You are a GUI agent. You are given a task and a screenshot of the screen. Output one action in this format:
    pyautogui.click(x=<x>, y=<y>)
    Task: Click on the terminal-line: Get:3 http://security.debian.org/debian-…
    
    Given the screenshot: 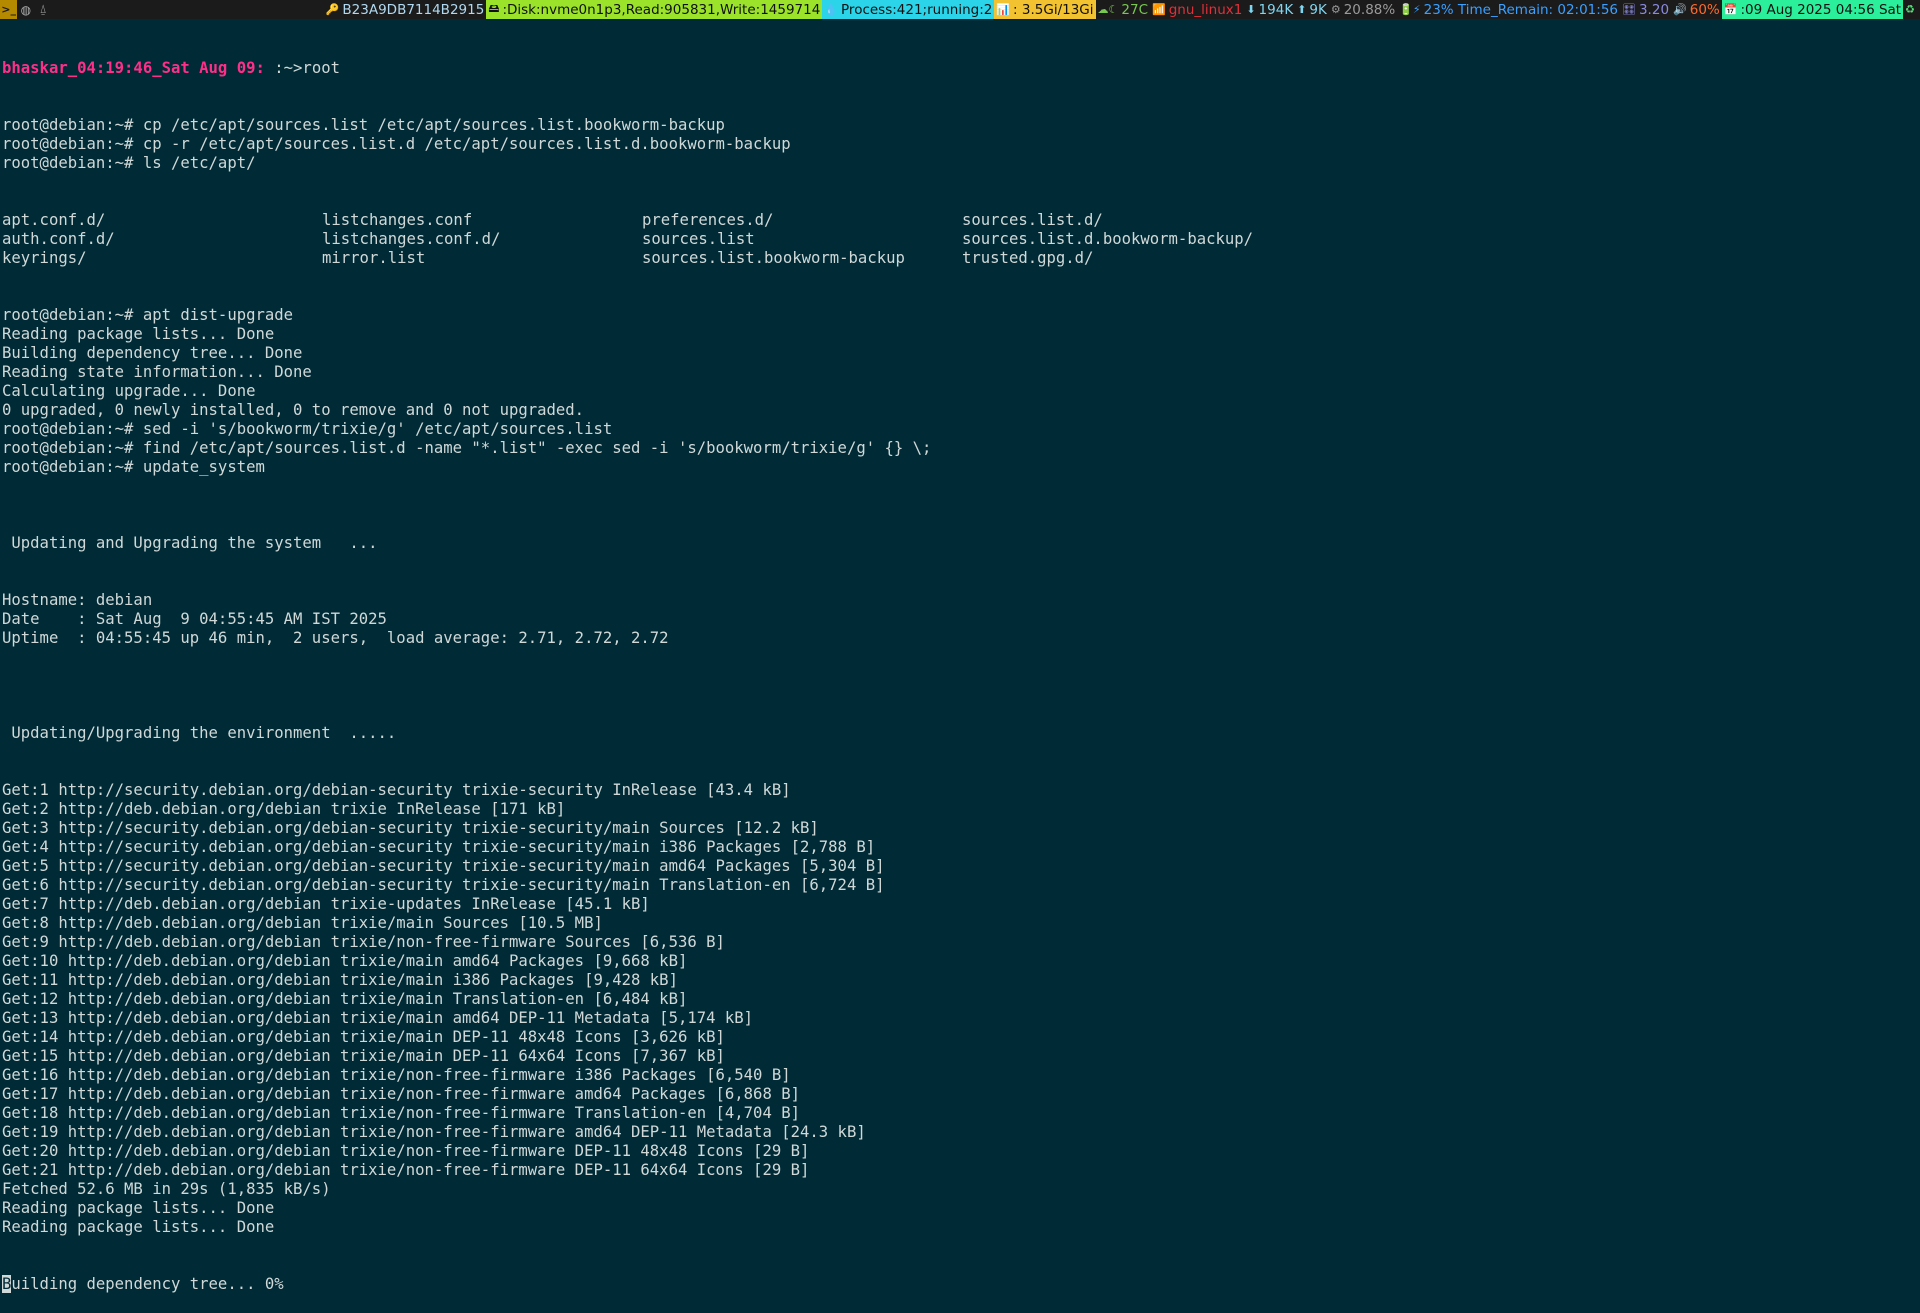 What is the action you would take?
    pyautogui.click(x=410, y=828)
    